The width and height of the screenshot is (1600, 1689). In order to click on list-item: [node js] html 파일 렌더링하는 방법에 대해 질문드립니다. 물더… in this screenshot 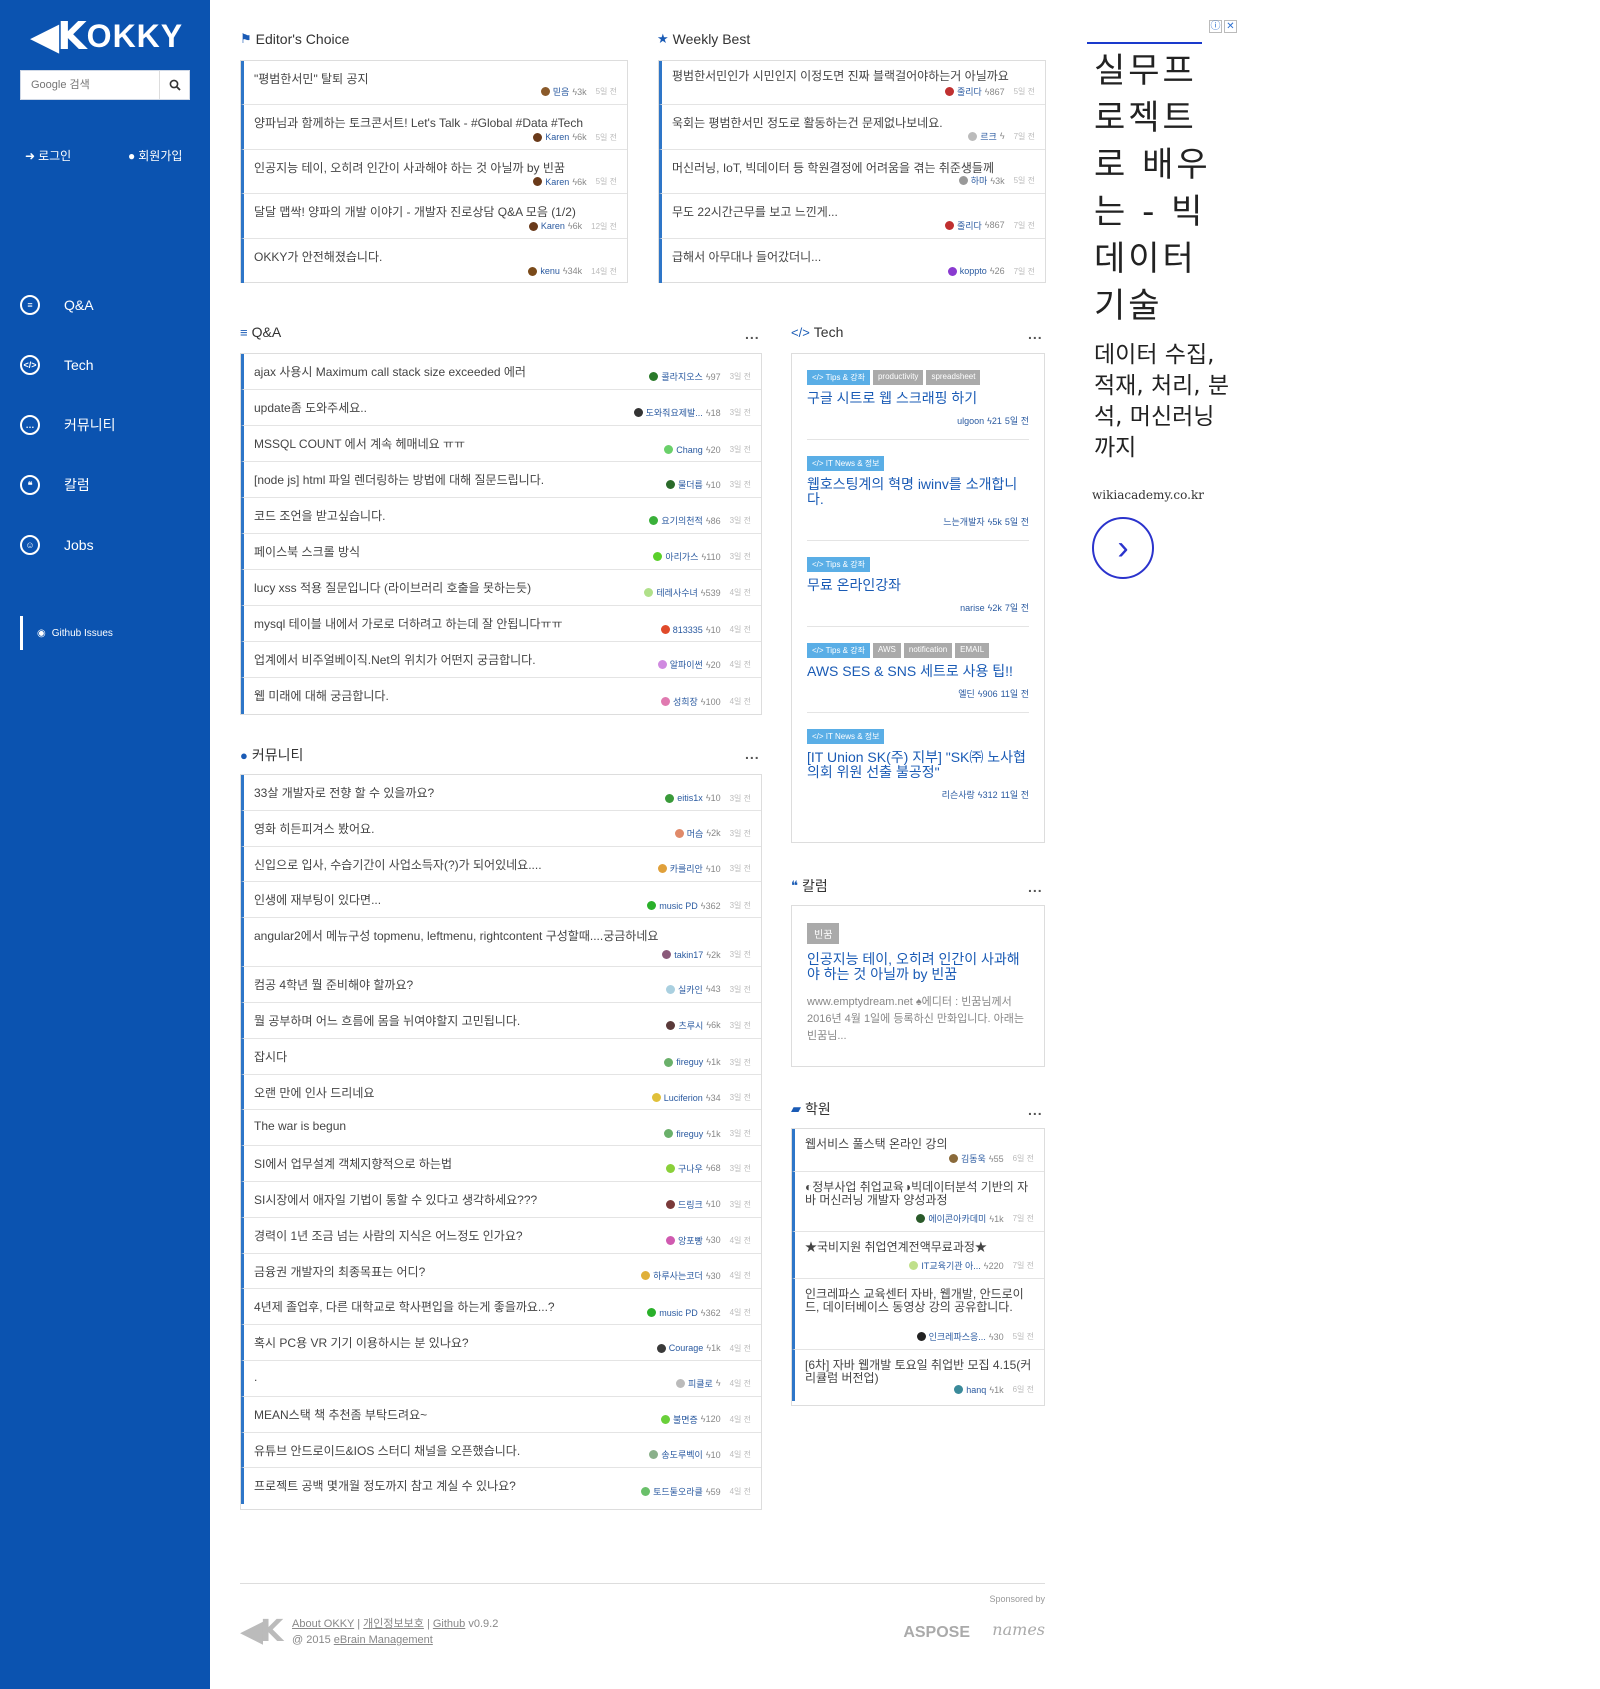, I will do `click(501, 480)`.